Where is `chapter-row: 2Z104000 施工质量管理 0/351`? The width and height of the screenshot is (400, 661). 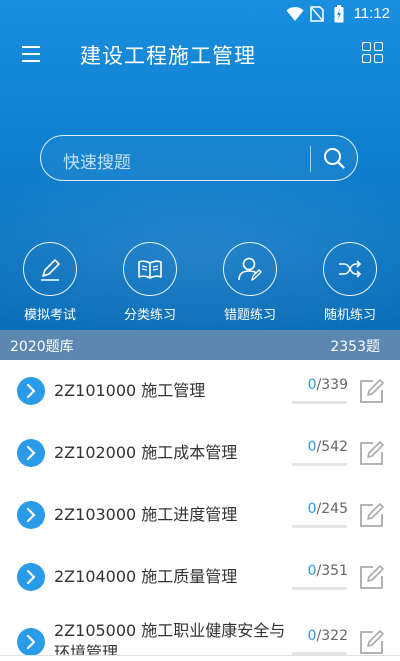 chapter-row: 2Z104000 施工质量管理 0/351 is located at coordinates (200, 577).